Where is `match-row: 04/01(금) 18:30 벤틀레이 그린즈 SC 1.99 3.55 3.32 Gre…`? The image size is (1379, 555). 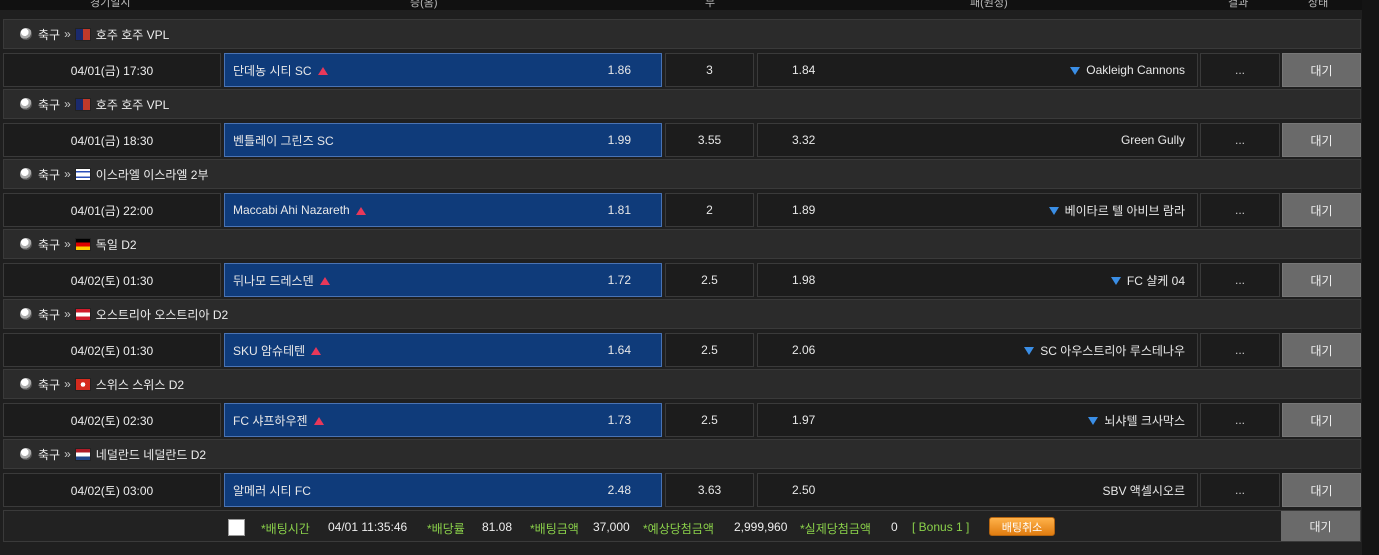
match-row: 04/01(금) 18:30 벤틀레이 그린즈 SC 1.99 3.55 3.32 Gre… is located at coordinates (682, 140).